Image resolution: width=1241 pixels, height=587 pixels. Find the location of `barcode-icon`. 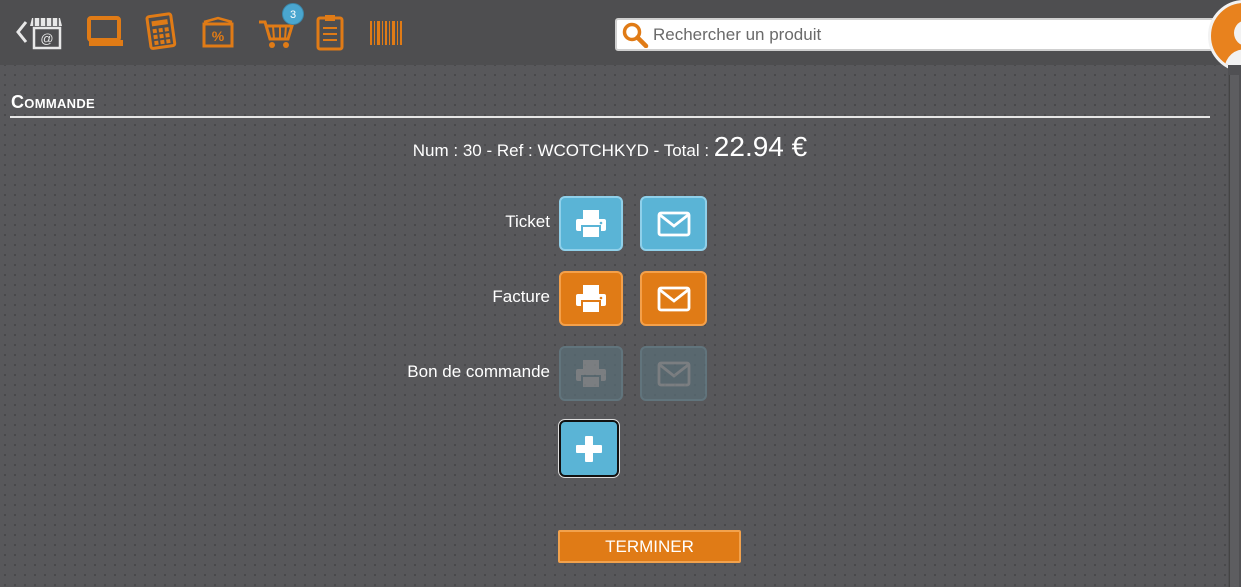

barcode-icon is located at coordinates (386, 32).